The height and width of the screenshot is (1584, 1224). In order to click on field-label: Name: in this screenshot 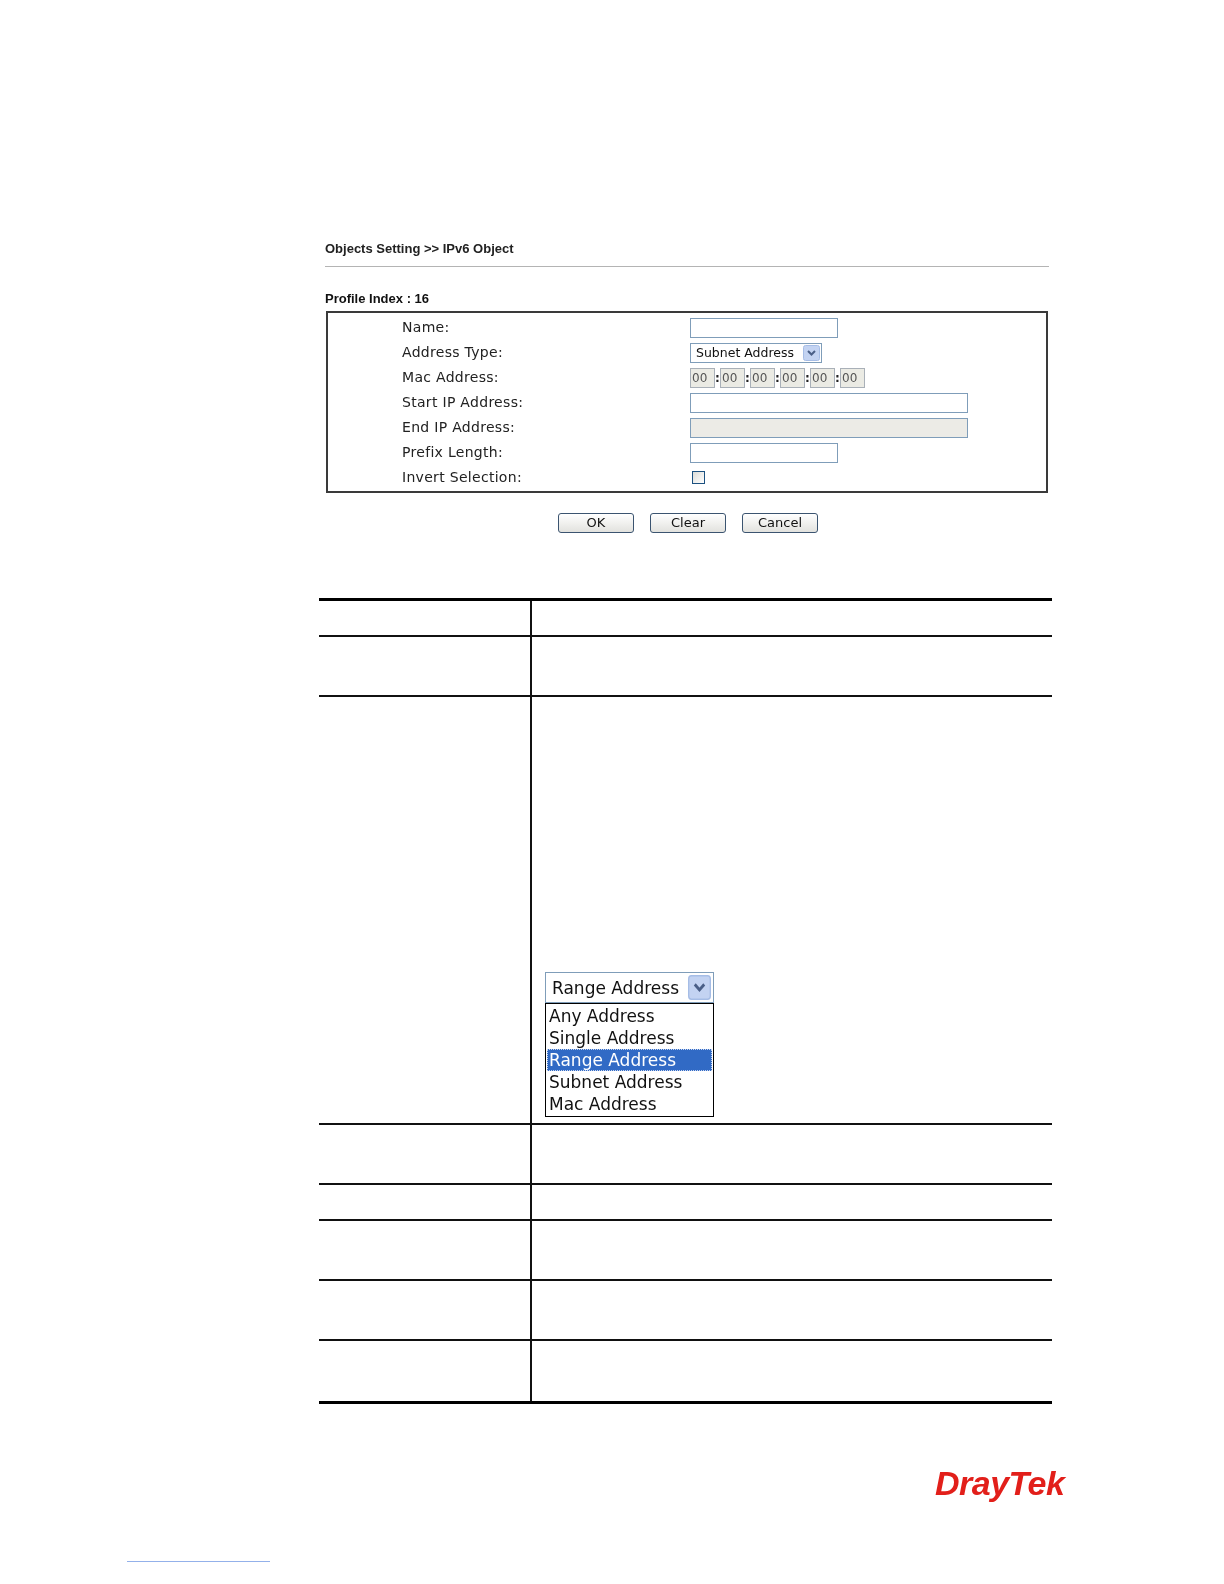, I will do `click(426, 327)`.